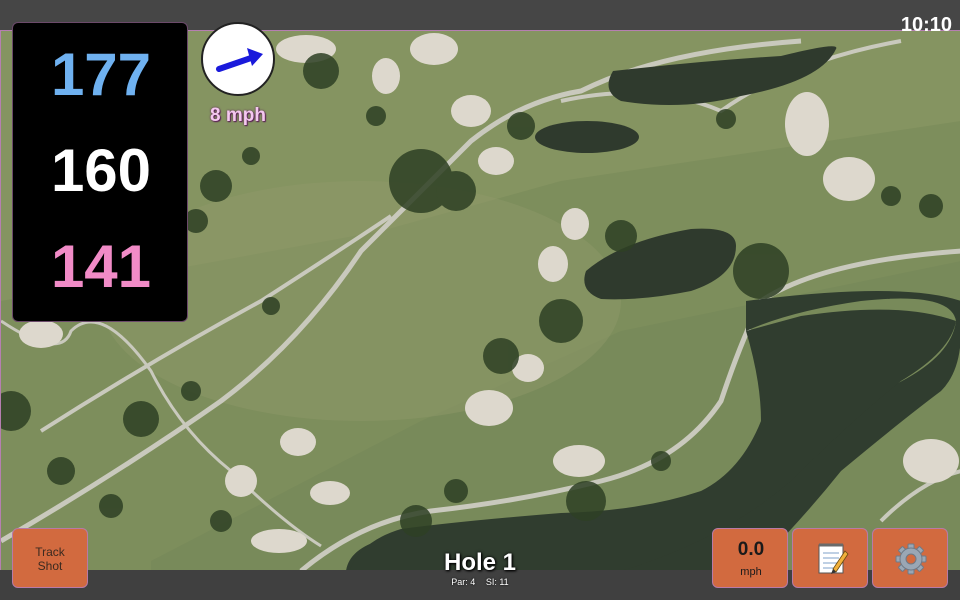 Image resolution: width=960 pixels, height=600 pixels. I want to click on center-distance: 160, so click(101, 170).